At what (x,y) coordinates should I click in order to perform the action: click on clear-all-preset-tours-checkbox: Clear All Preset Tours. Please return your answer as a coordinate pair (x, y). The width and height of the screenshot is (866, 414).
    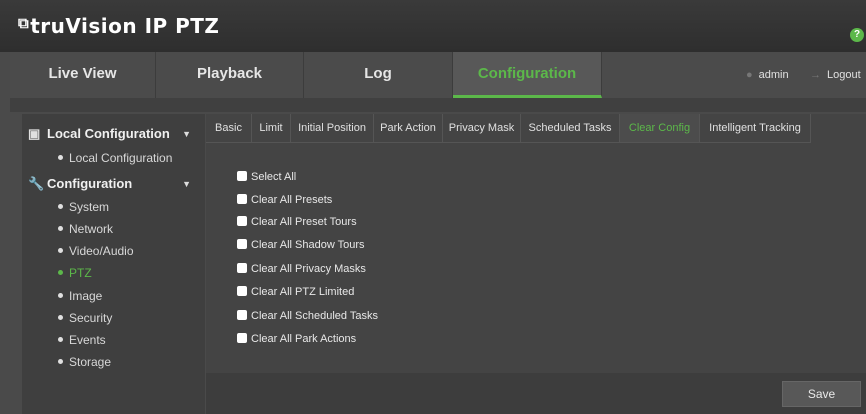
    Looking at the image, I should click on (297, 222).